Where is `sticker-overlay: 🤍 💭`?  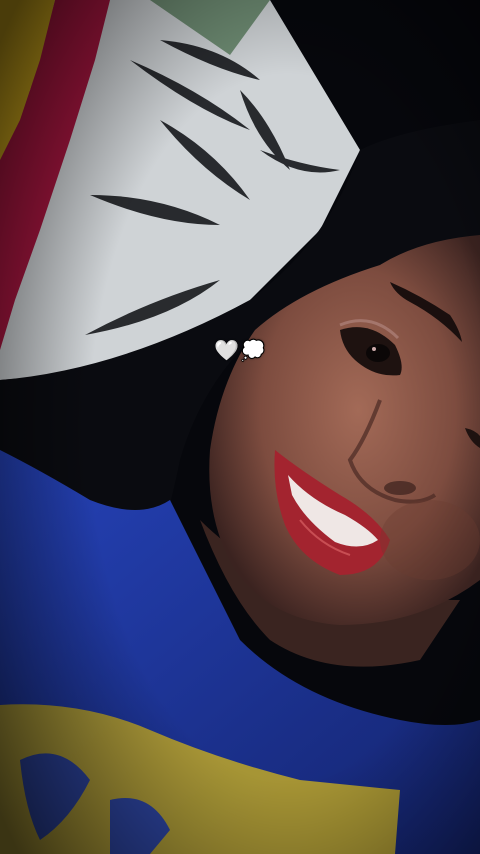
sticker-overlay: 🤍 💭 is located at coordinates (240, 350).